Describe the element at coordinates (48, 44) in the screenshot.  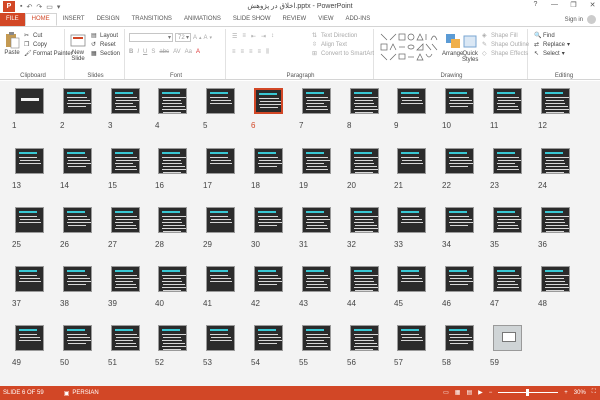
I see `copy-button: ❐ Copy` at that location.